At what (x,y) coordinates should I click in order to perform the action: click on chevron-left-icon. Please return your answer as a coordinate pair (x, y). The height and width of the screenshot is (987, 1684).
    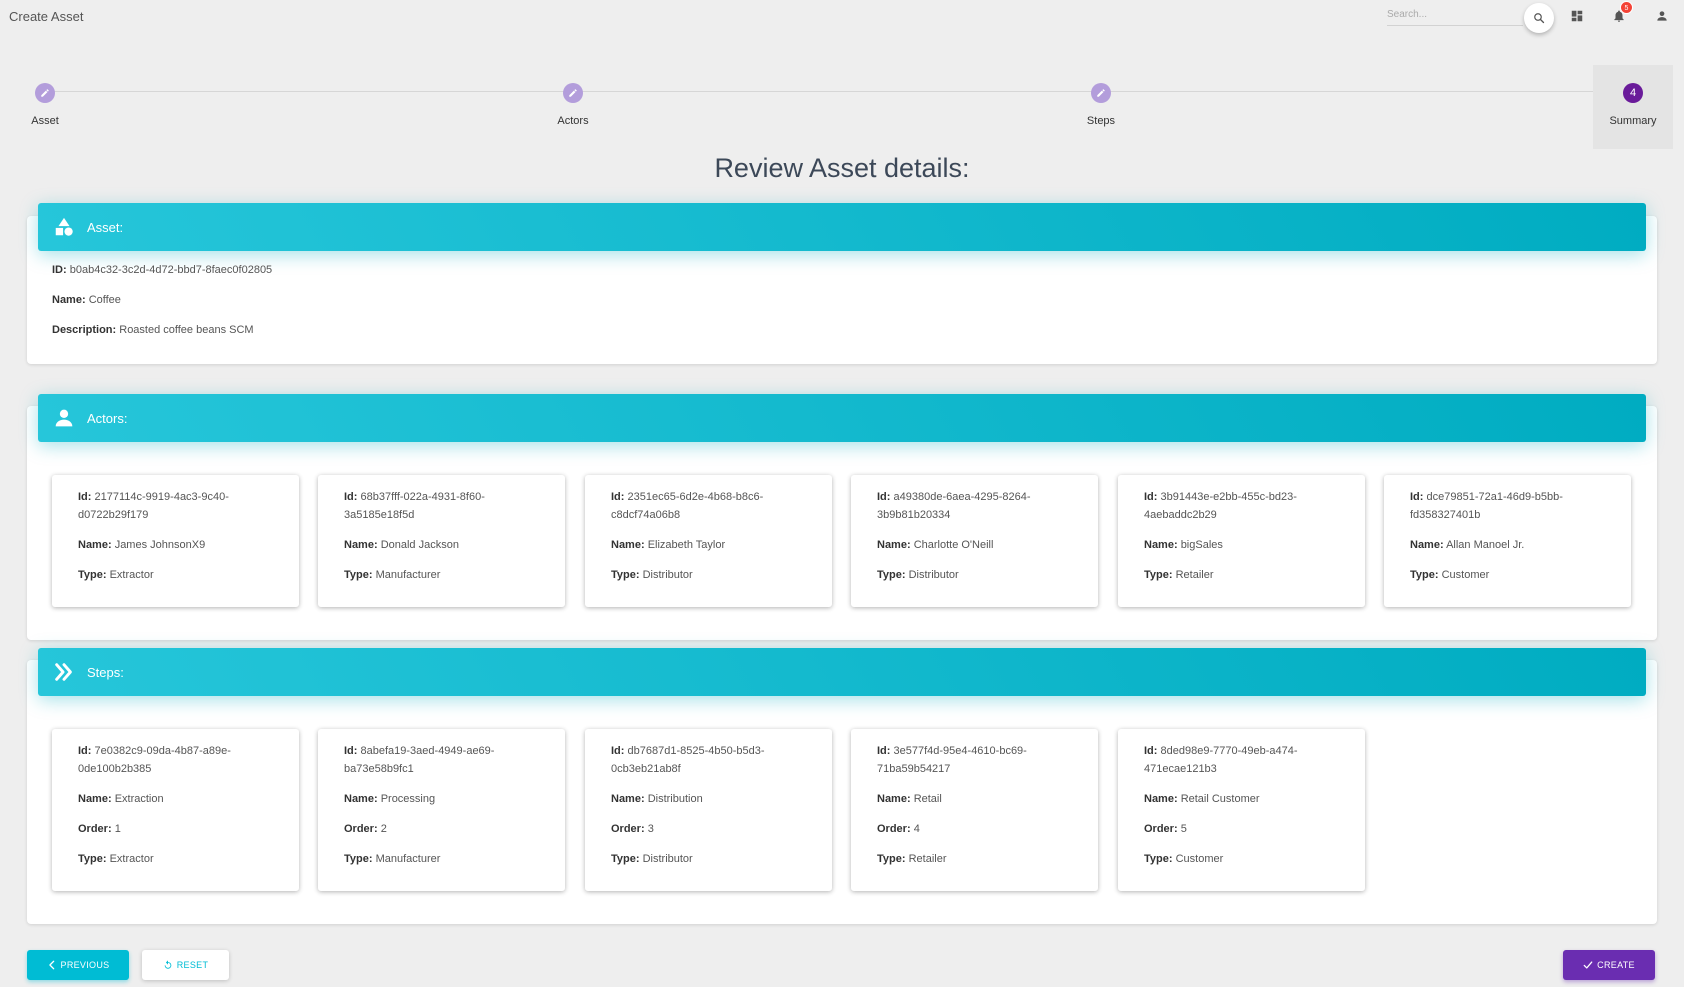
    Looking at the image, I should click on (51, 965).